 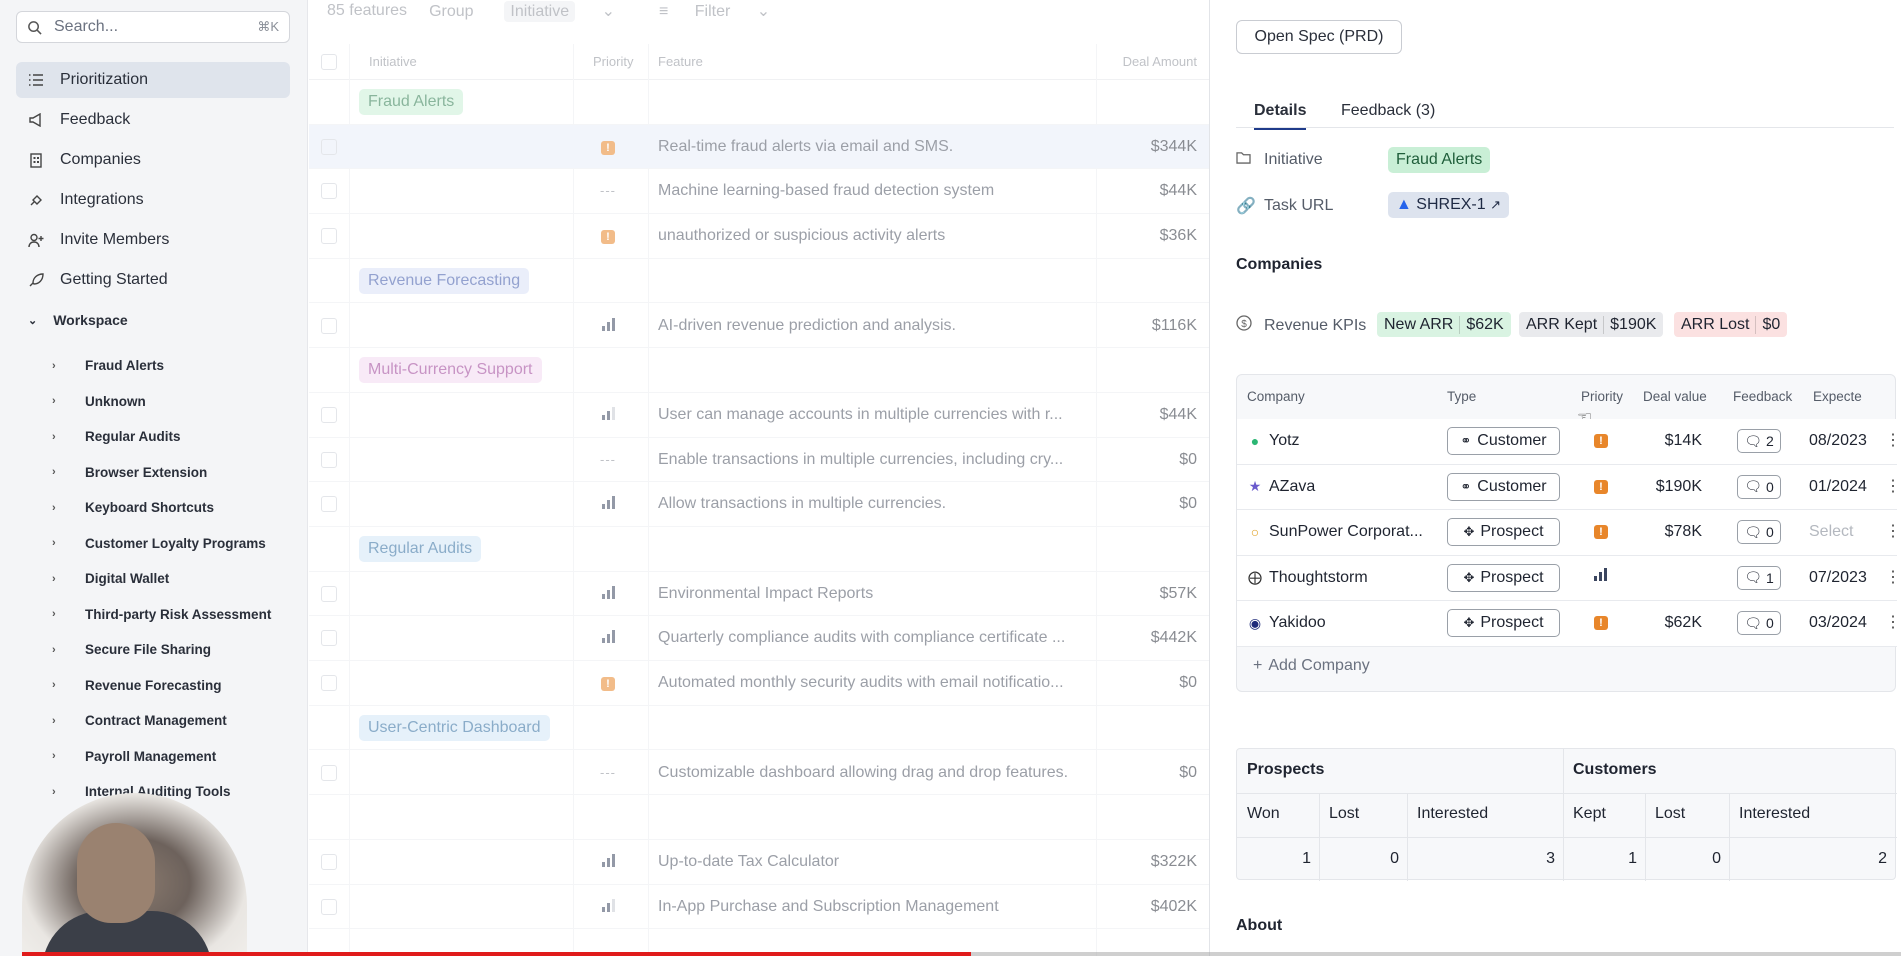 What do you see at coordinates (153, 80) in the screenshot?
I see `sidebar-item-prioritization: Prioritization` at bounding box center [153, 80].